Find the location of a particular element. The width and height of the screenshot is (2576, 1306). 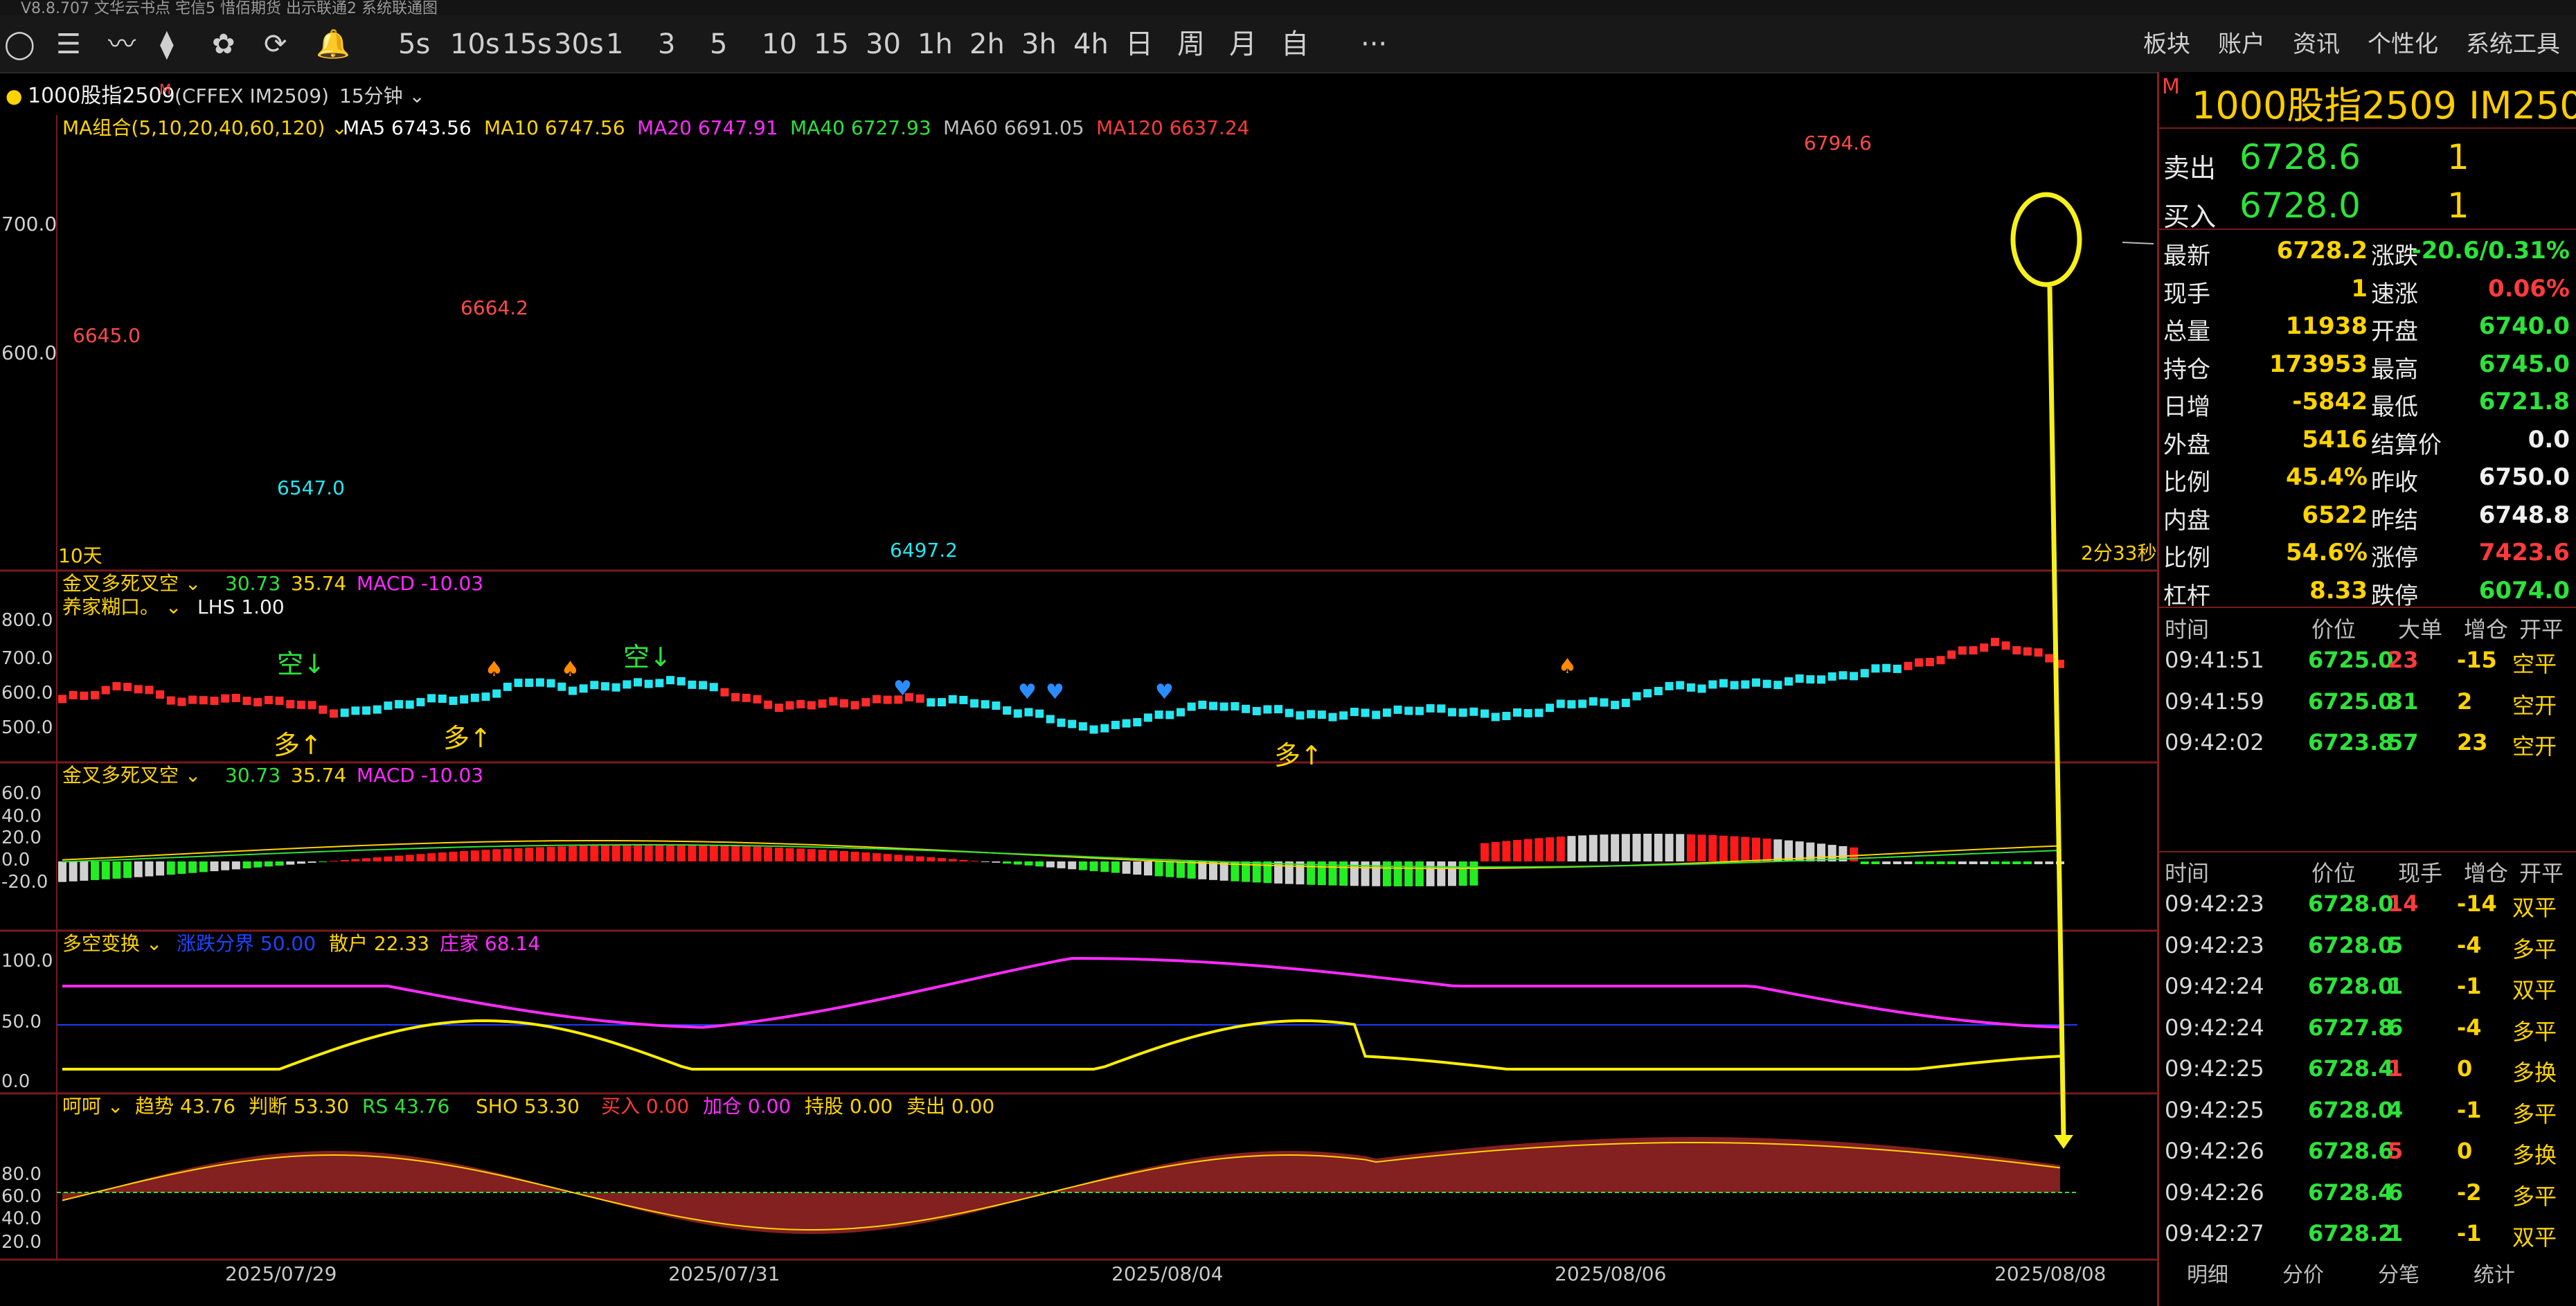

period-button-11: 2h is located at coordinates (987, 44).